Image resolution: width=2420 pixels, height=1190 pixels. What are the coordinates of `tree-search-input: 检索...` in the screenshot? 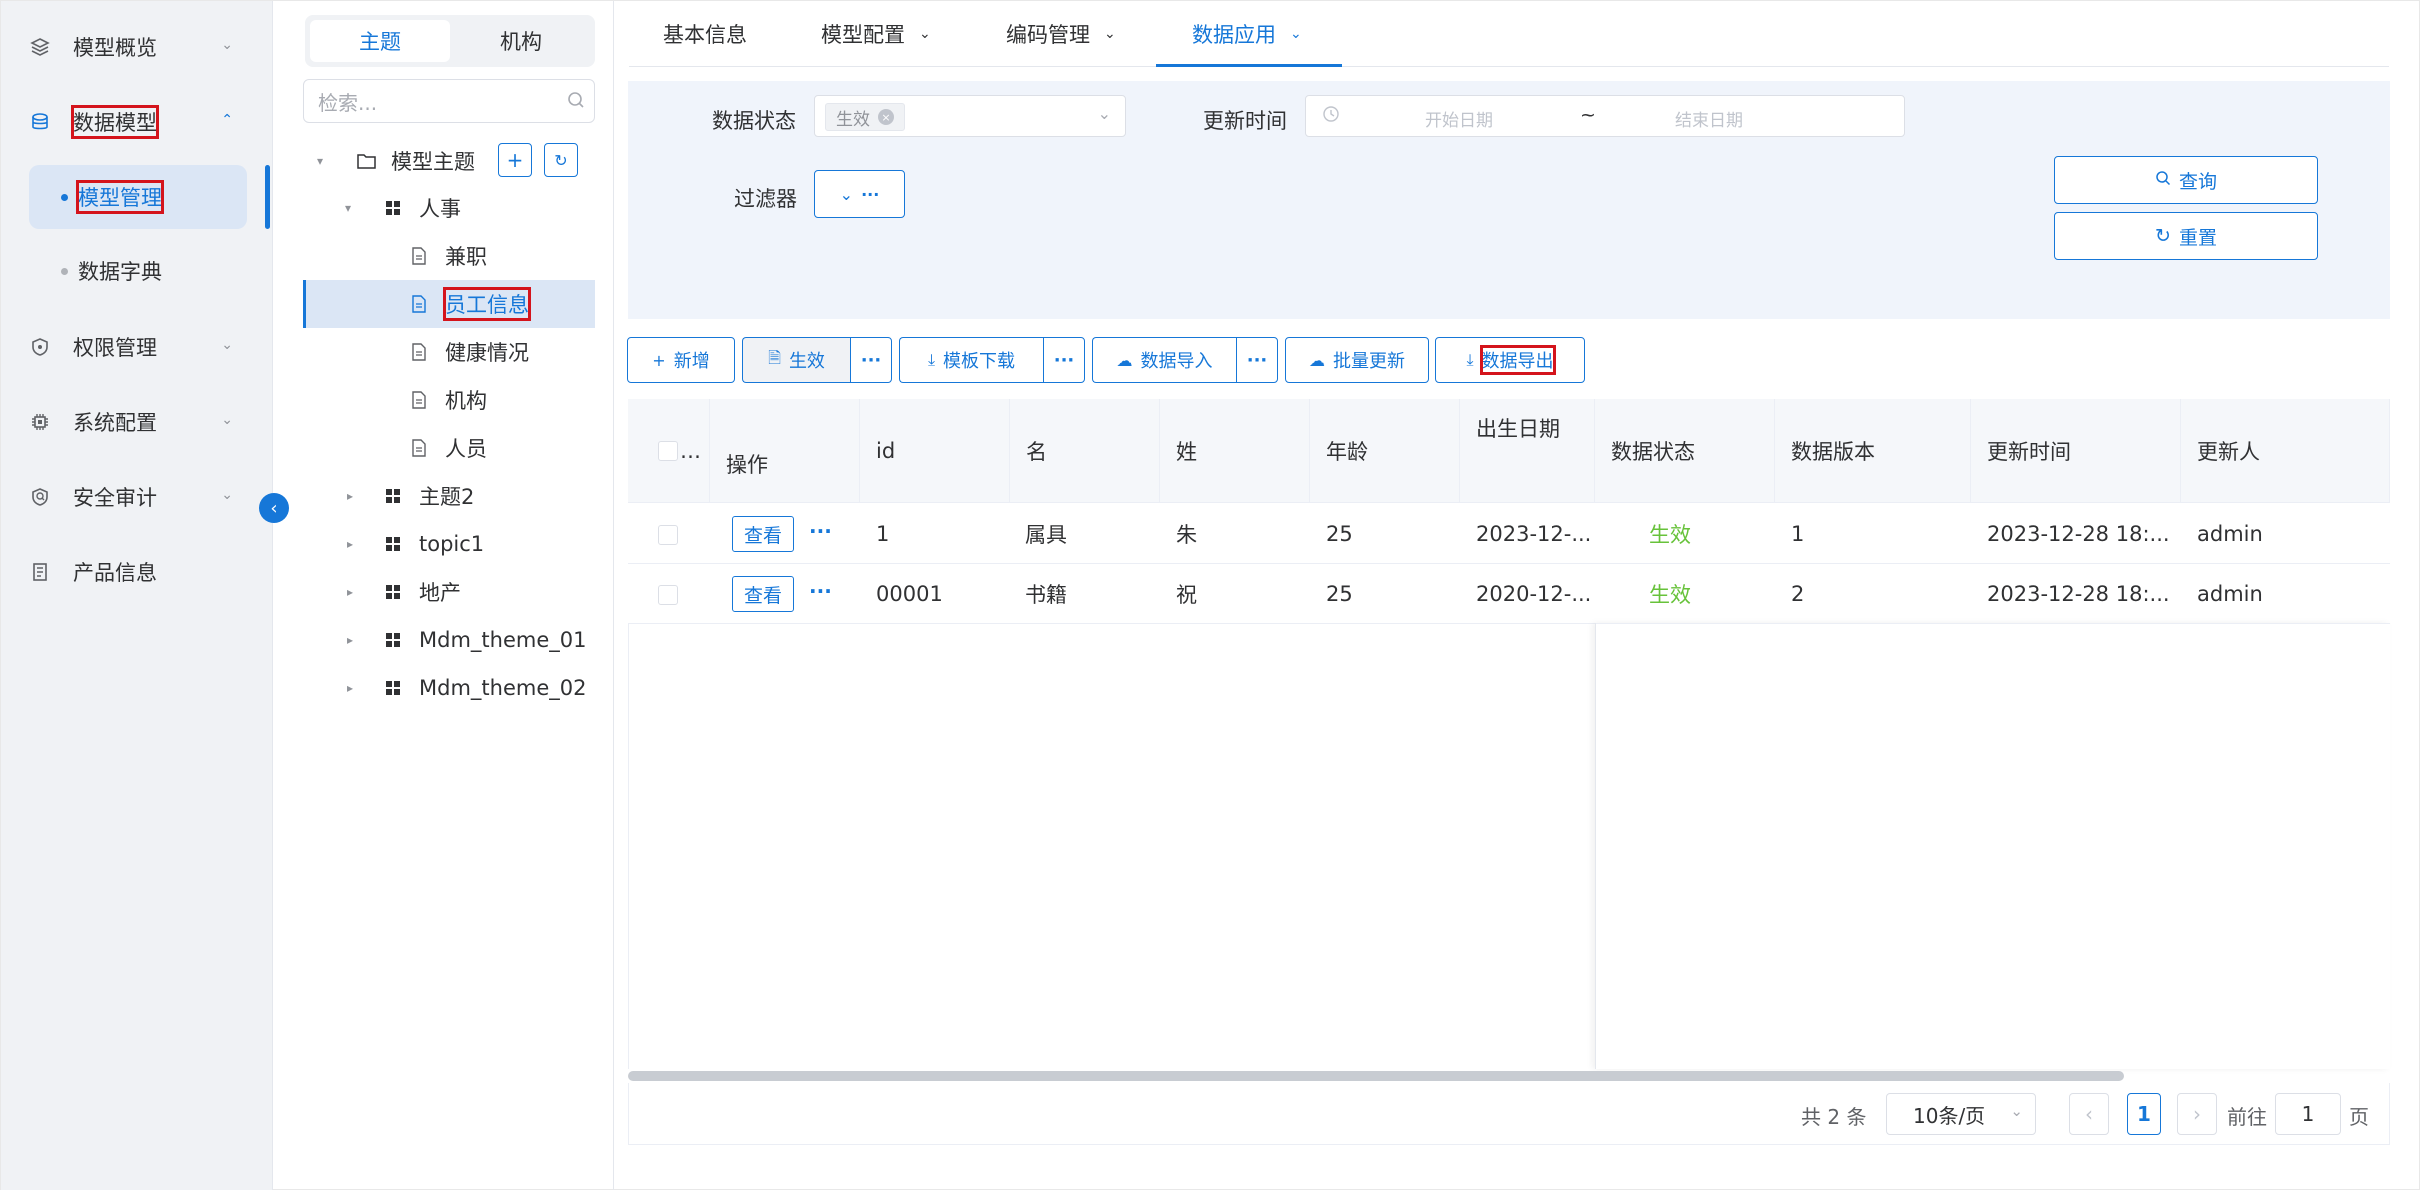 It's located at (449, 101).